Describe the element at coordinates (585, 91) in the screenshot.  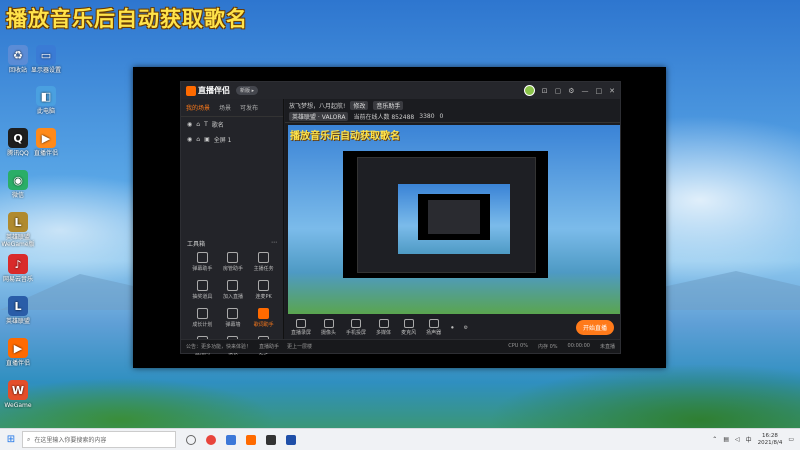
I see `minimize-icon: —` at that location.